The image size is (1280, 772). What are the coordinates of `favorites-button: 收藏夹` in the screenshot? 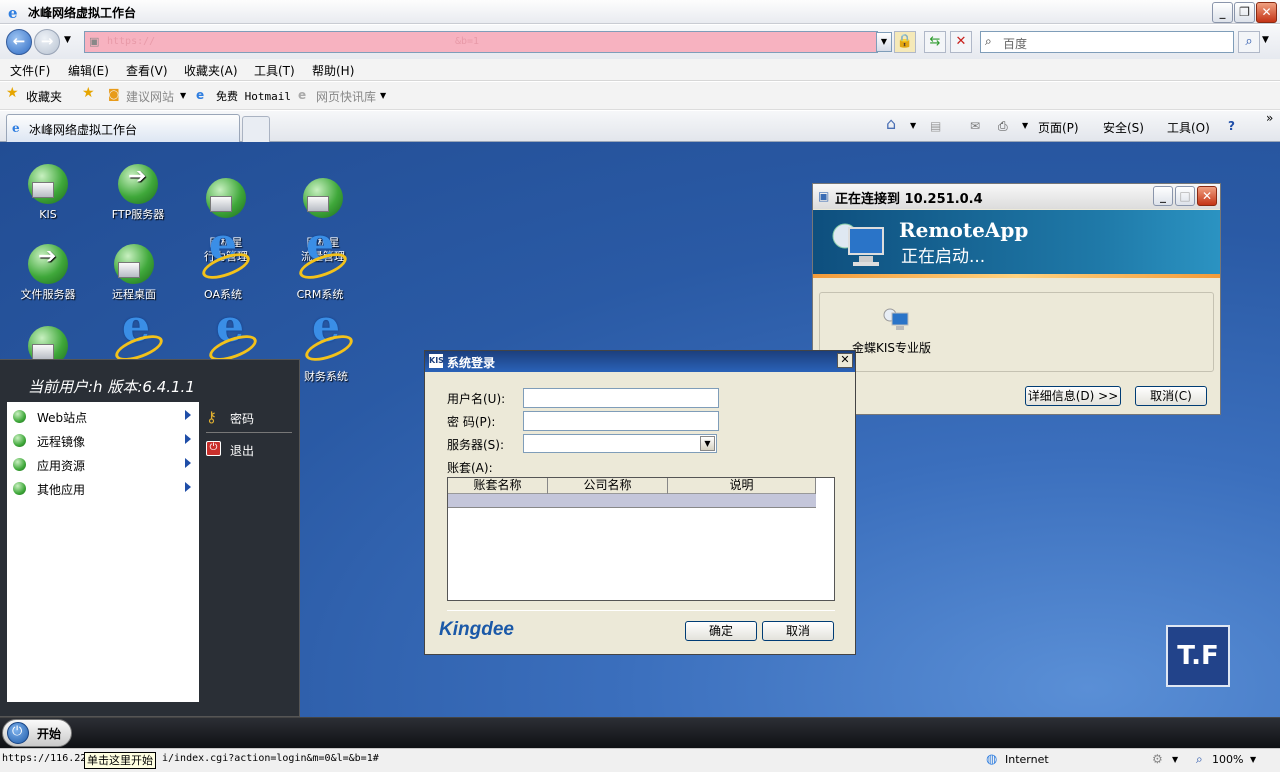 It's located at (44, 96).